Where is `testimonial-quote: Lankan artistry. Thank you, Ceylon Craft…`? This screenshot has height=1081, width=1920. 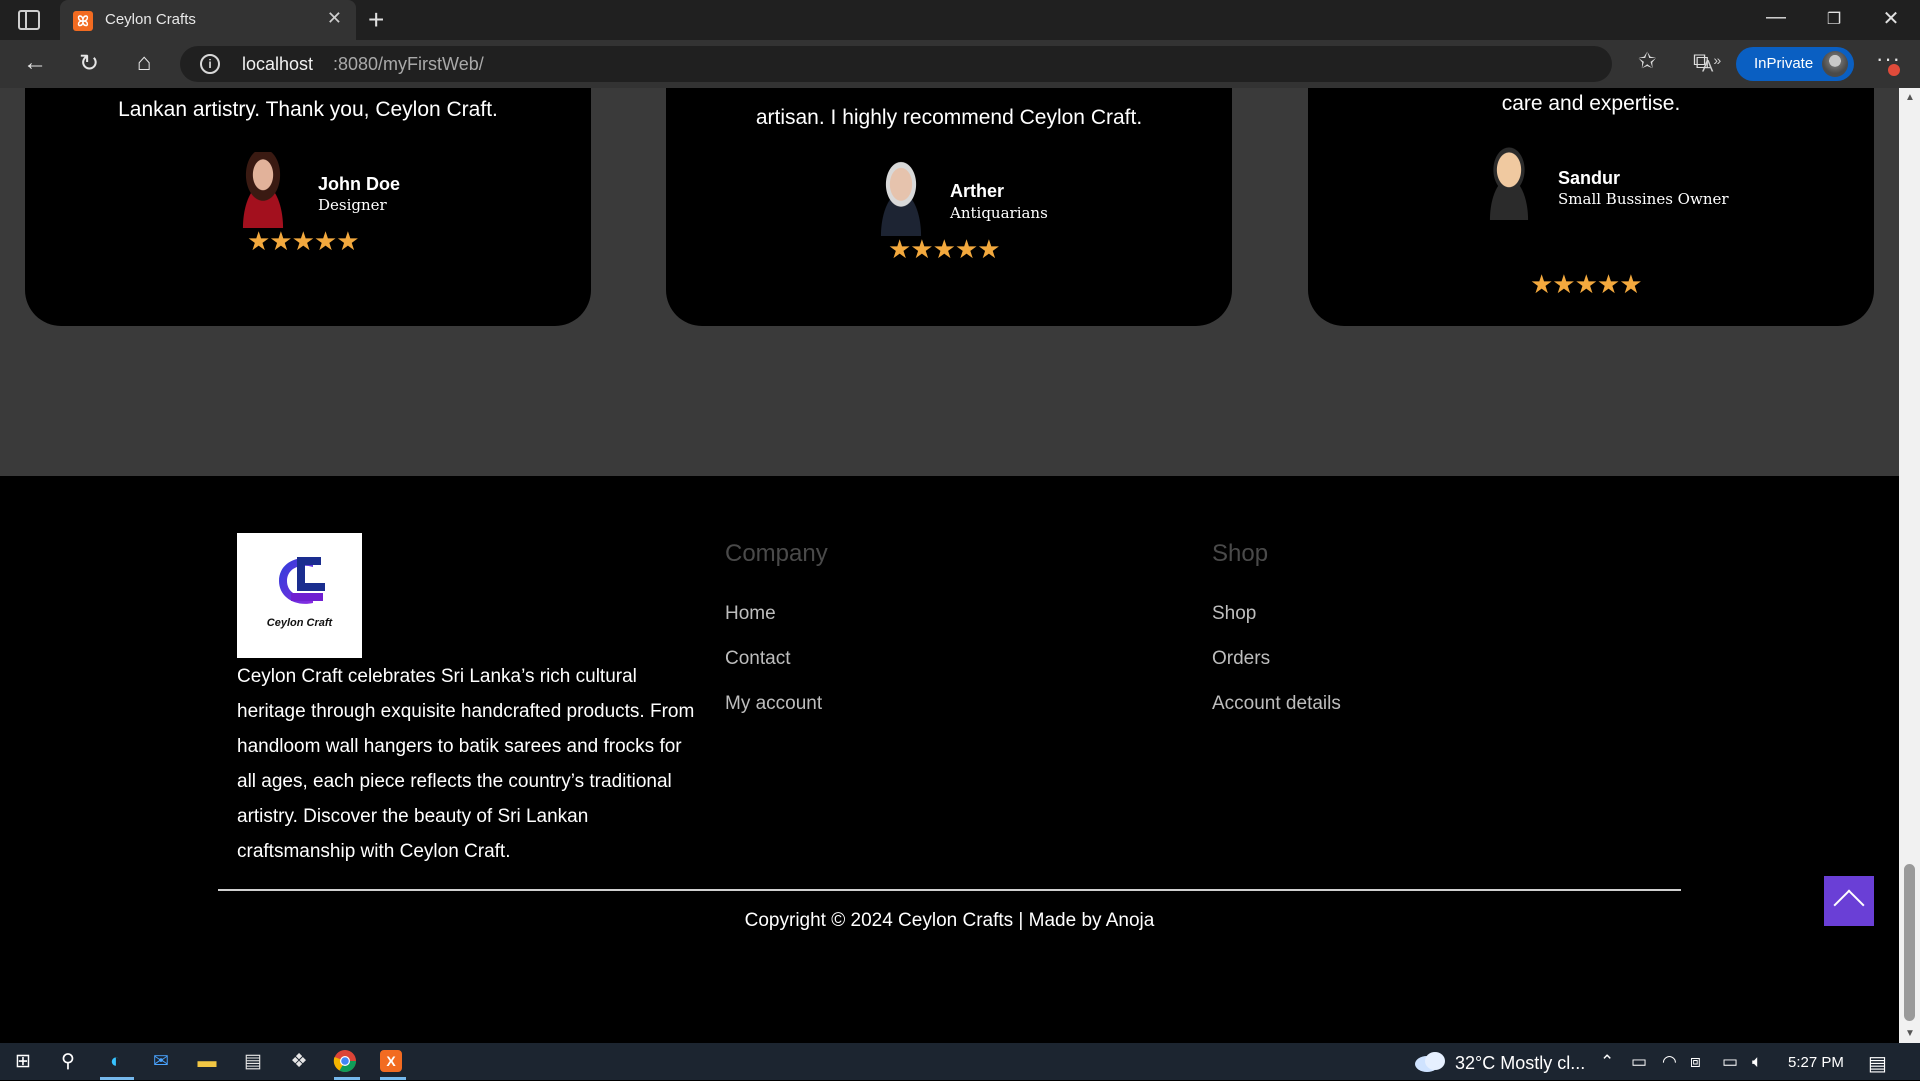 testimonial-quote: Lankan artistry. Thank you, Ceylon Craft… is located at coordinates (308, 109).